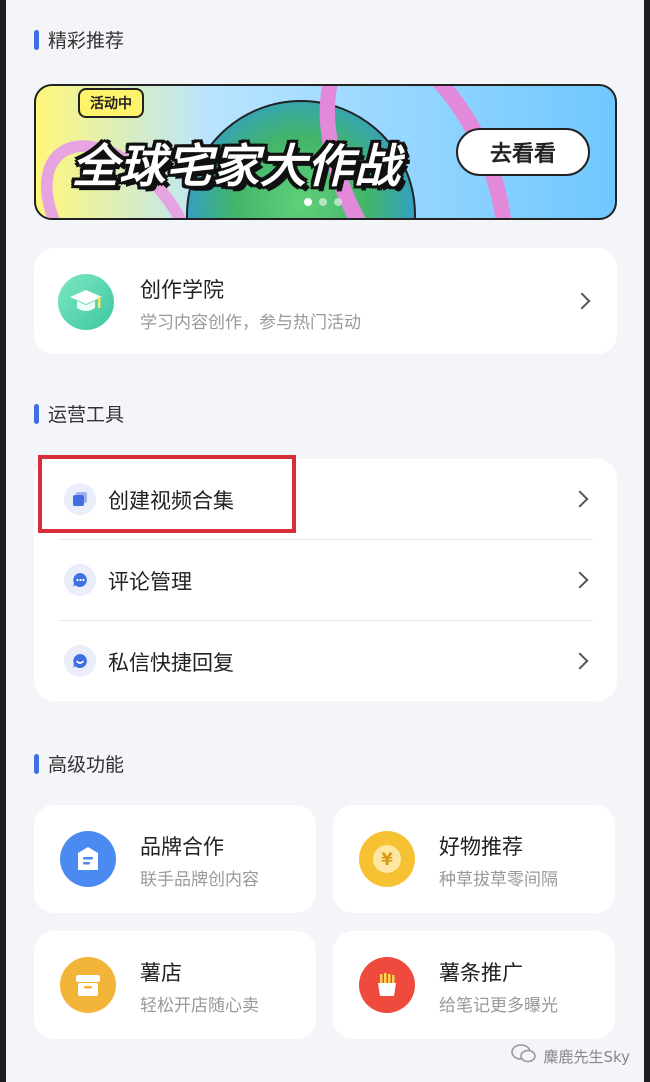 The image size is (650, 1082). Describe the element at coordinates (524, 1056) in the screenshot. I see `wechat-icon` at that location.